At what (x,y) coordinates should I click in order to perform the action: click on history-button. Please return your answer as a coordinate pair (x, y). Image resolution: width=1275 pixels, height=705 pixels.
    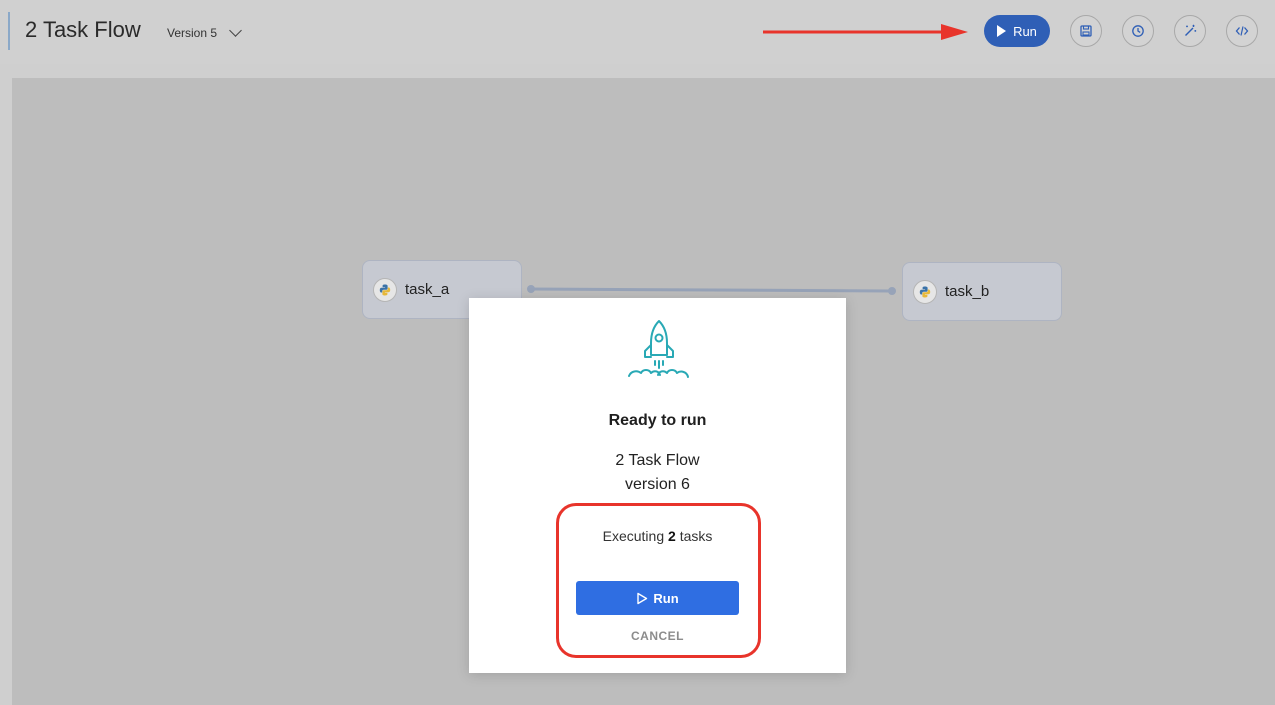
    Looking at the image, I should click on (1138, 31).